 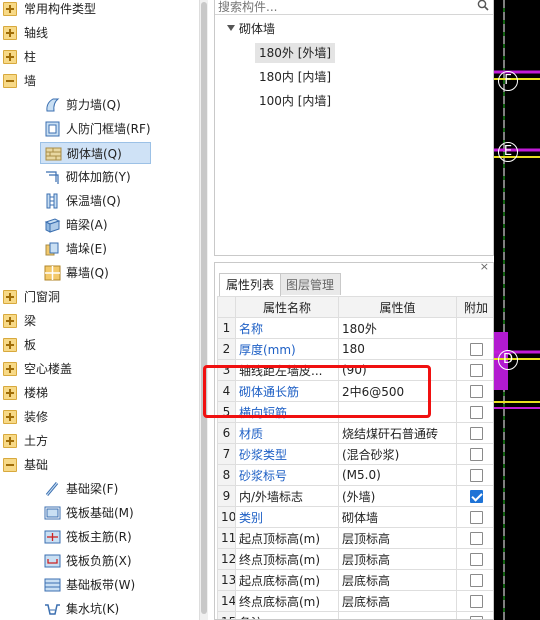 I want to click on tree-child-label: 筏板基础(M), so click(x=100, y=513).